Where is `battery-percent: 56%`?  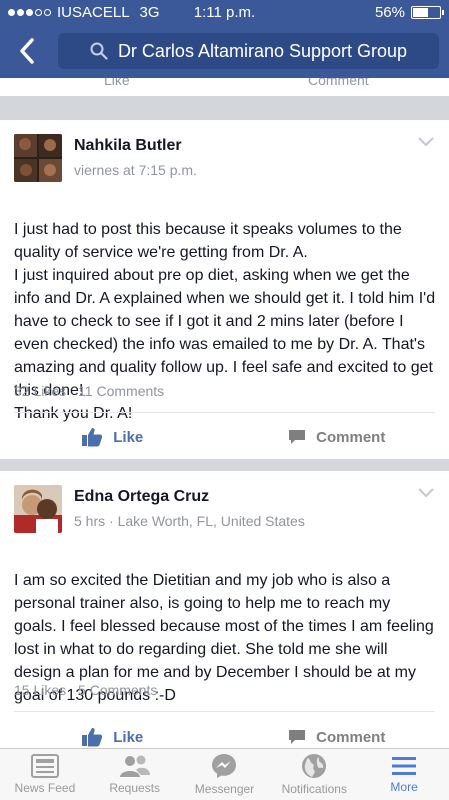
battery-percent: 56% is located at coordinates (389, 12).